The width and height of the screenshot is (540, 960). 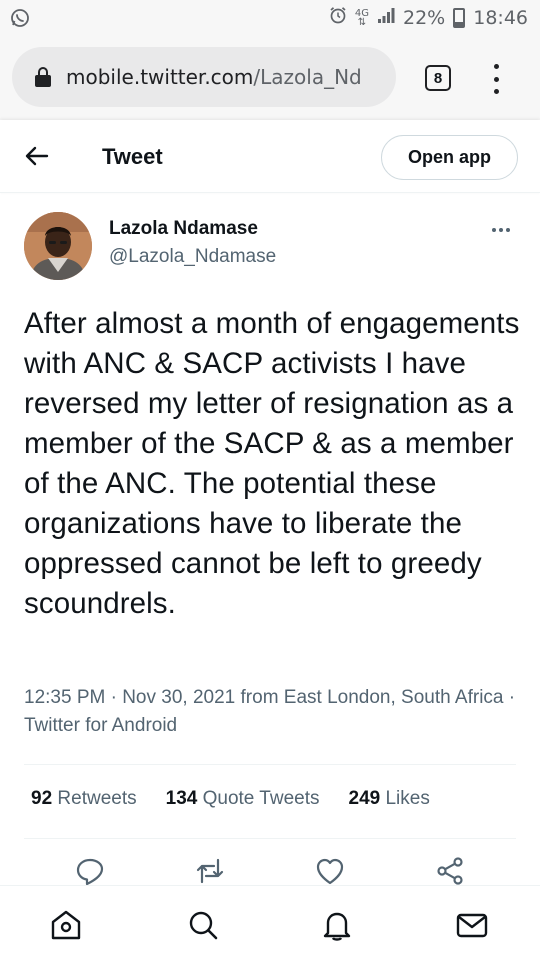 I want to click on battery-icon, so click(x=459, y=17).